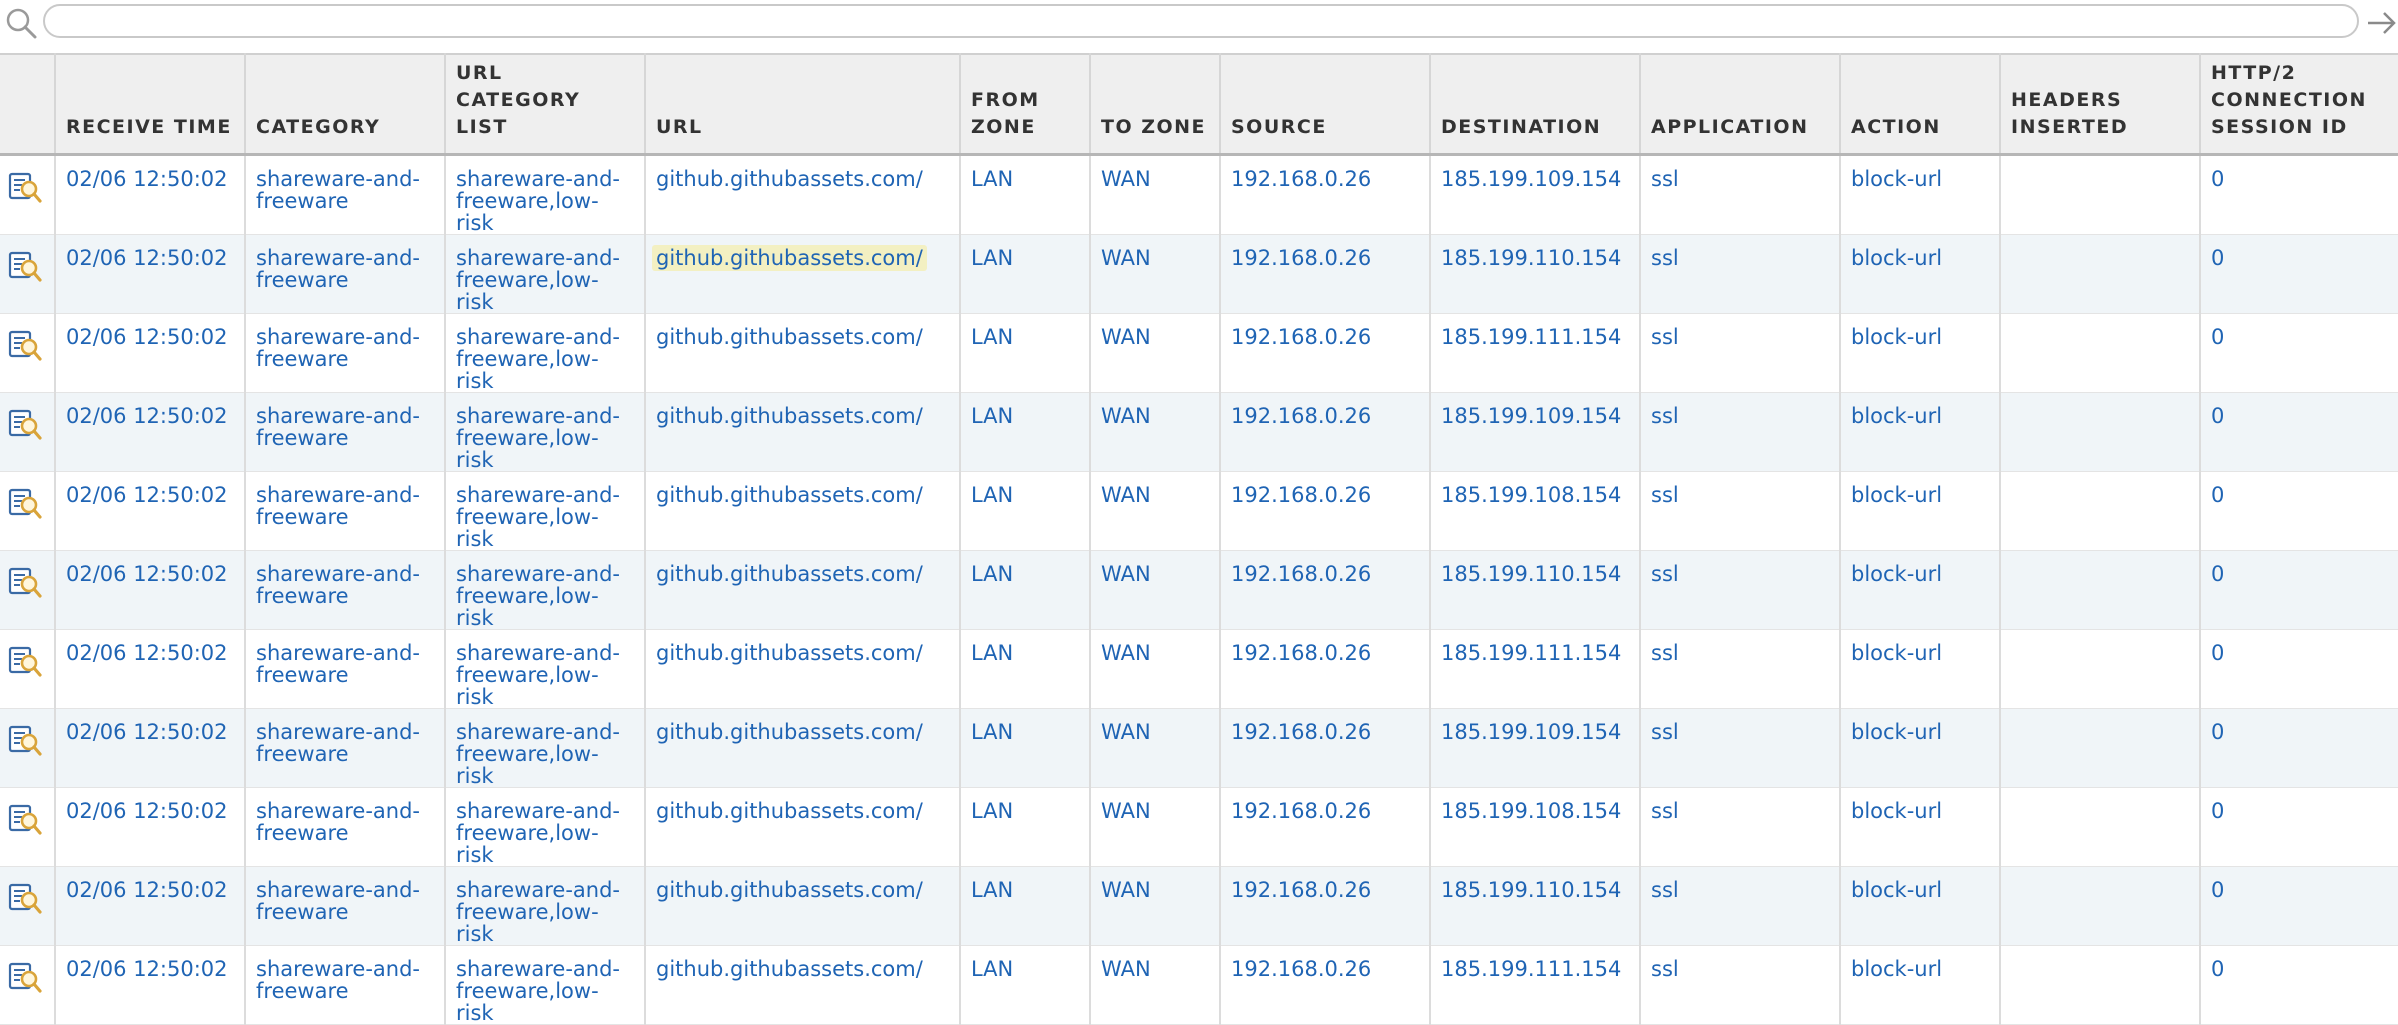  Describe the element at coordinates (1155, 104) in the screenshot. I see `column-header-to-zone: TO ZONE` at that location.